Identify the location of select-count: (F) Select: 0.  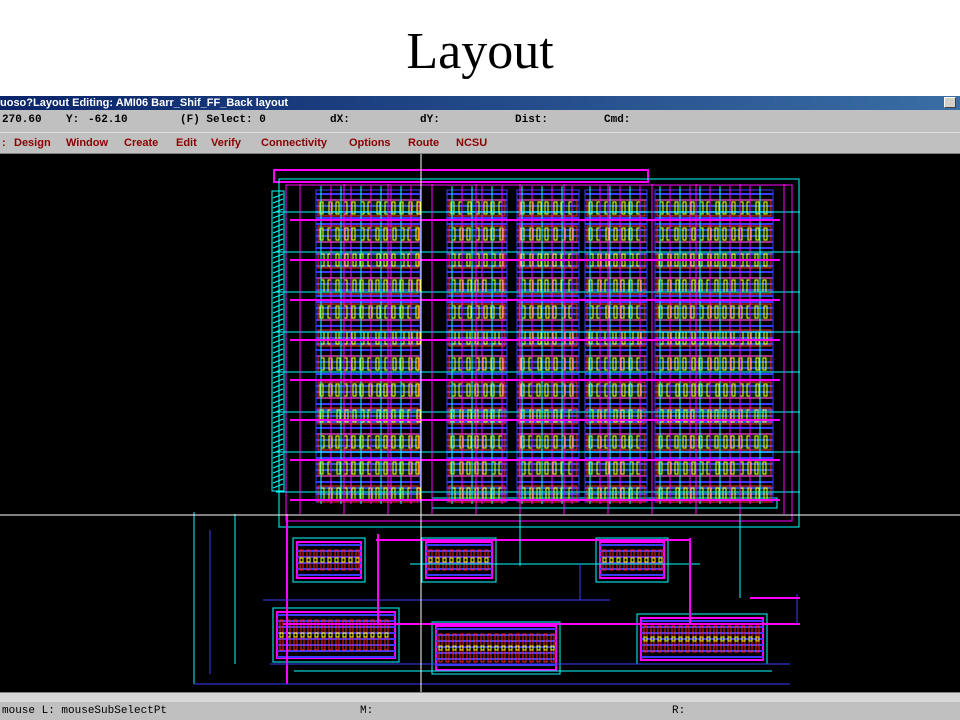
(223, 120).